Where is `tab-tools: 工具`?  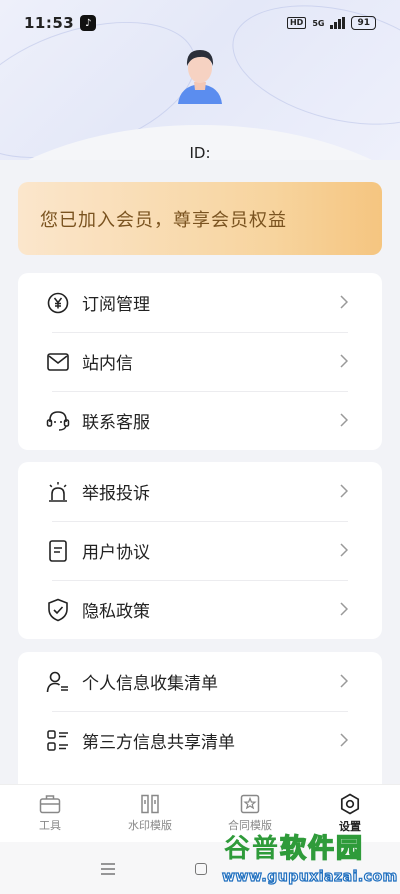
tab-tools: 工具 is located at coordinates (50, 813).